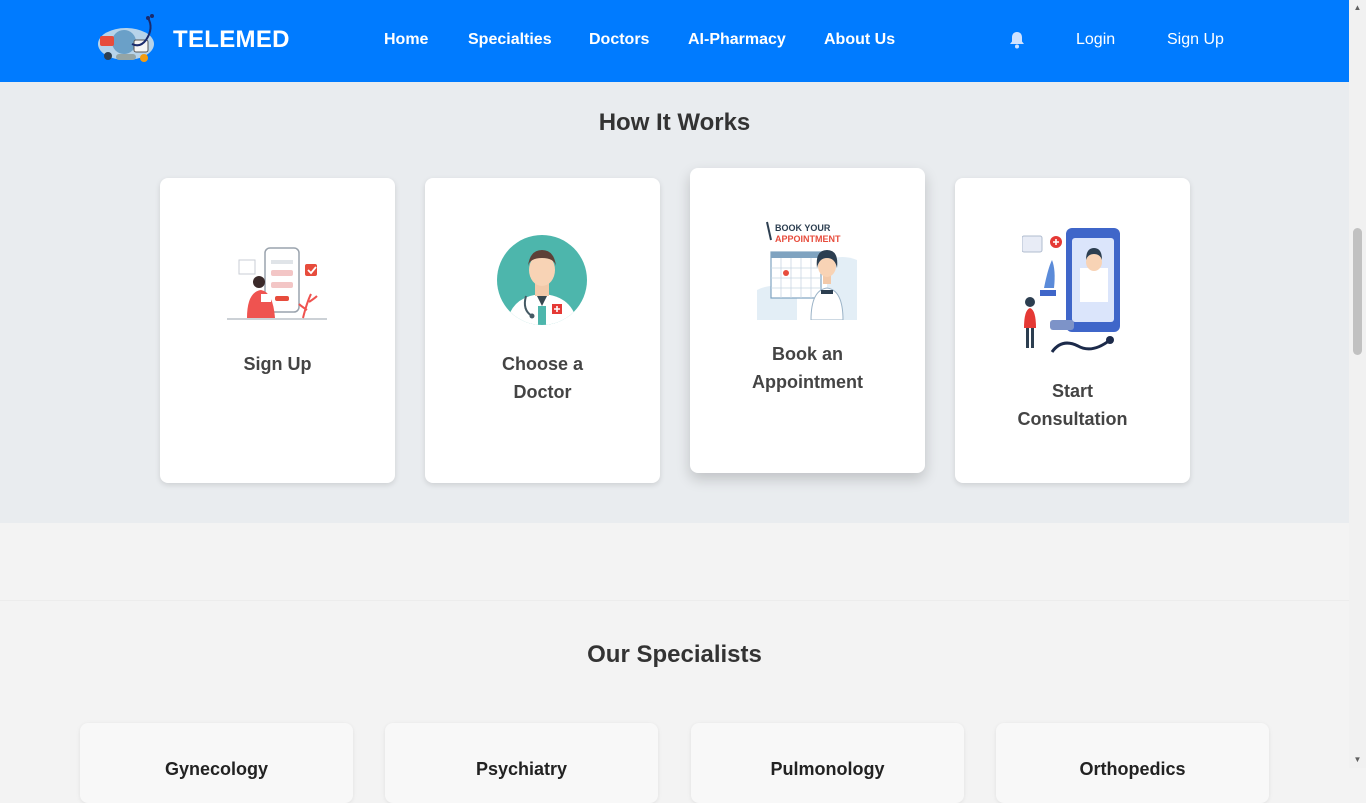 The width and height of the screenshot is (1366, 803). Describe the element at coordinates (542, 364) in the screenshot. I see `step-label-line1: Choose a` at that location.